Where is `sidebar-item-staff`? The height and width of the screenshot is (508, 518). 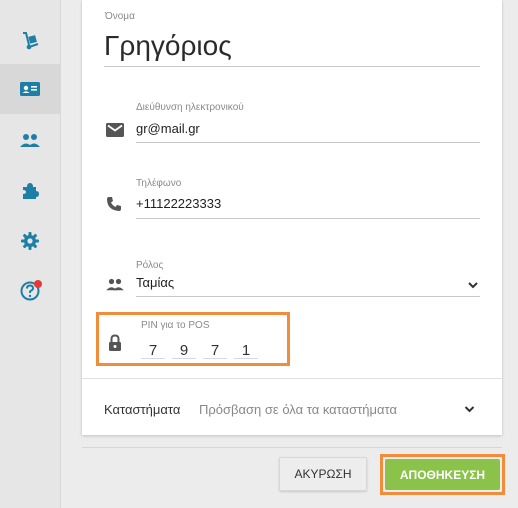
sidebar-item-staff is located at coordinates (30, 89).